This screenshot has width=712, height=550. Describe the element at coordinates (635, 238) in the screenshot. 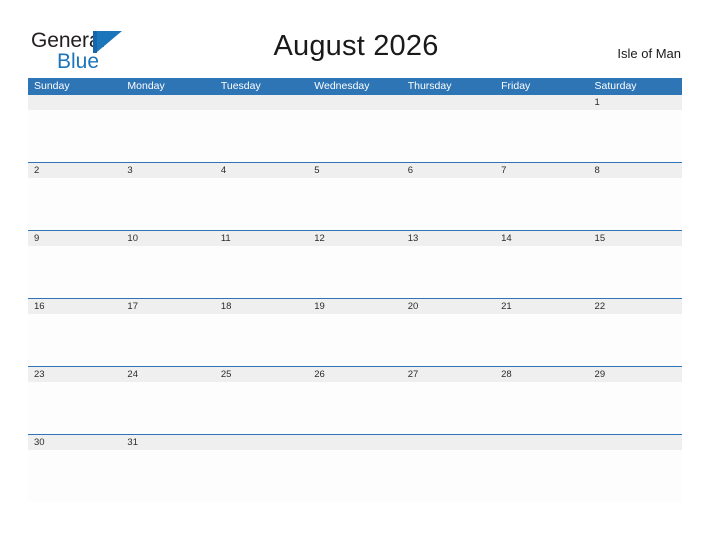

I see `day-number: 15` at that location.